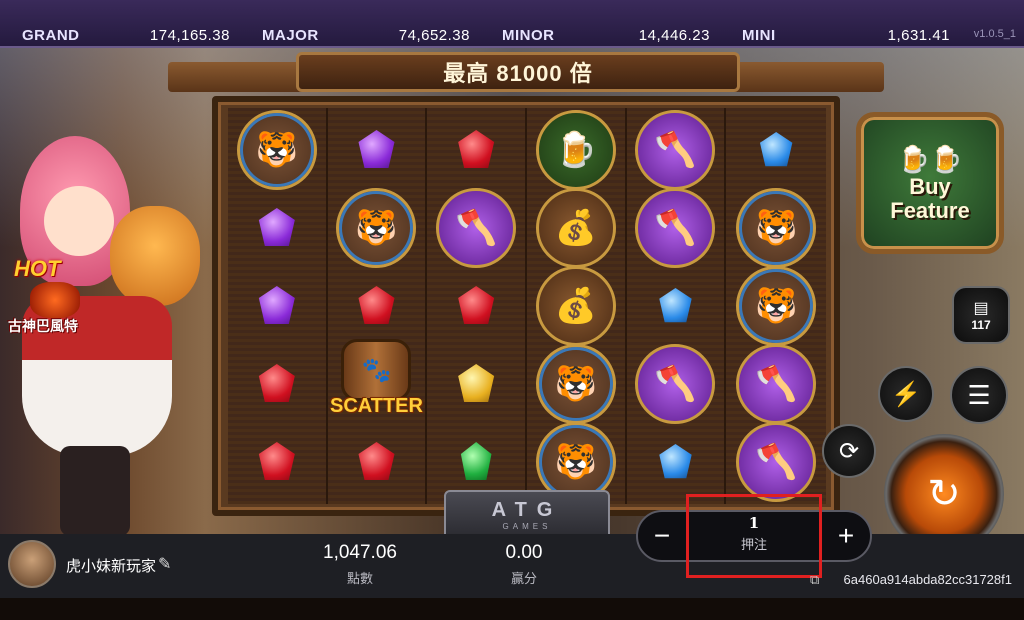  What do you see at coordinates (37, 268) in the screenshot?
I see `hot-label: HOT` at bounding box center [37, 268].